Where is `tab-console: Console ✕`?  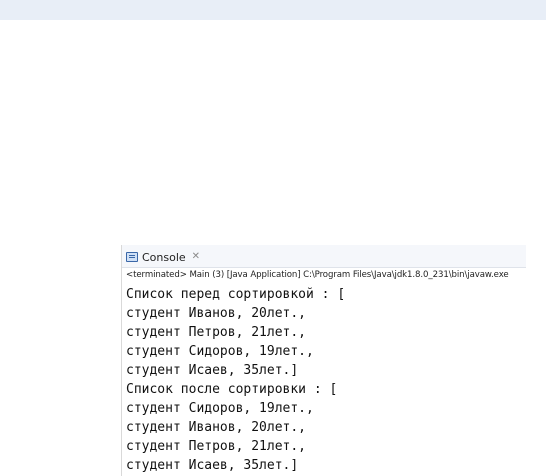
tab-console: Console ✕ is located at coordinates (163, 257).